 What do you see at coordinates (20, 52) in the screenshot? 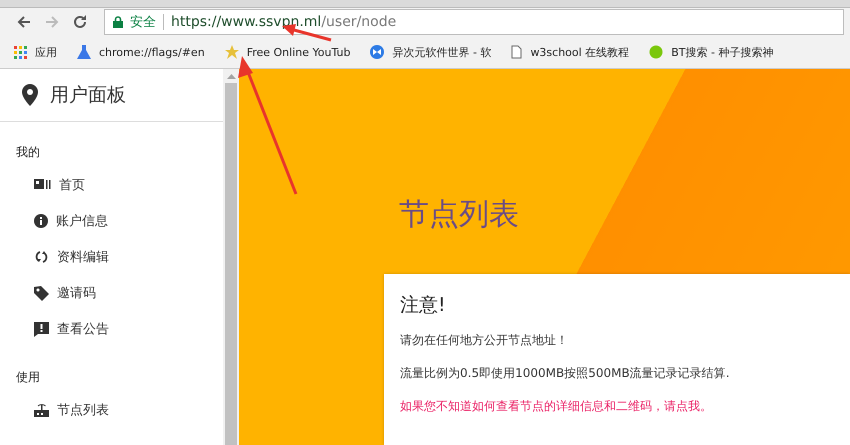
I see `apps-grid-icon` at bounding box center [20, 52].